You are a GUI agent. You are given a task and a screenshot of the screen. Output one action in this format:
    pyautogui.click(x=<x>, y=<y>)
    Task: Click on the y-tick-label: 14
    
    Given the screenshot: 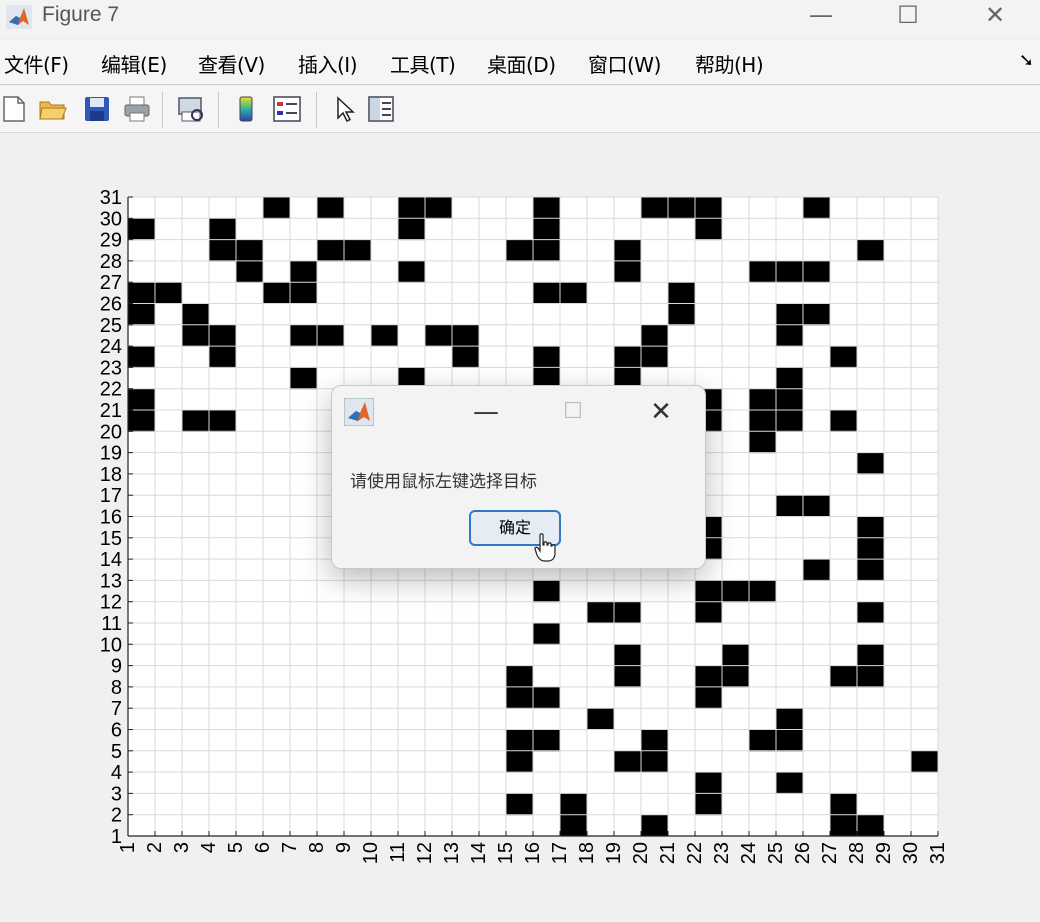 What is the action you would take?
    pyautogui.click(x=111, y=560)
    